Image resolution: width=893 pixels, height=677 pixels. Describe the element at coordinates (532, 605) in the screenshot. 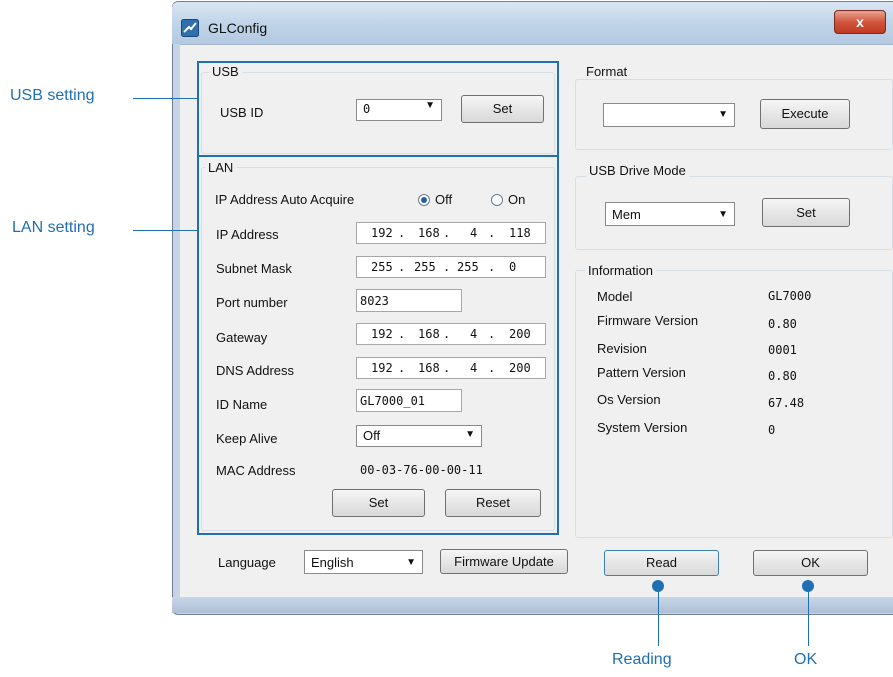

I see `window-bottom-border` at that location.